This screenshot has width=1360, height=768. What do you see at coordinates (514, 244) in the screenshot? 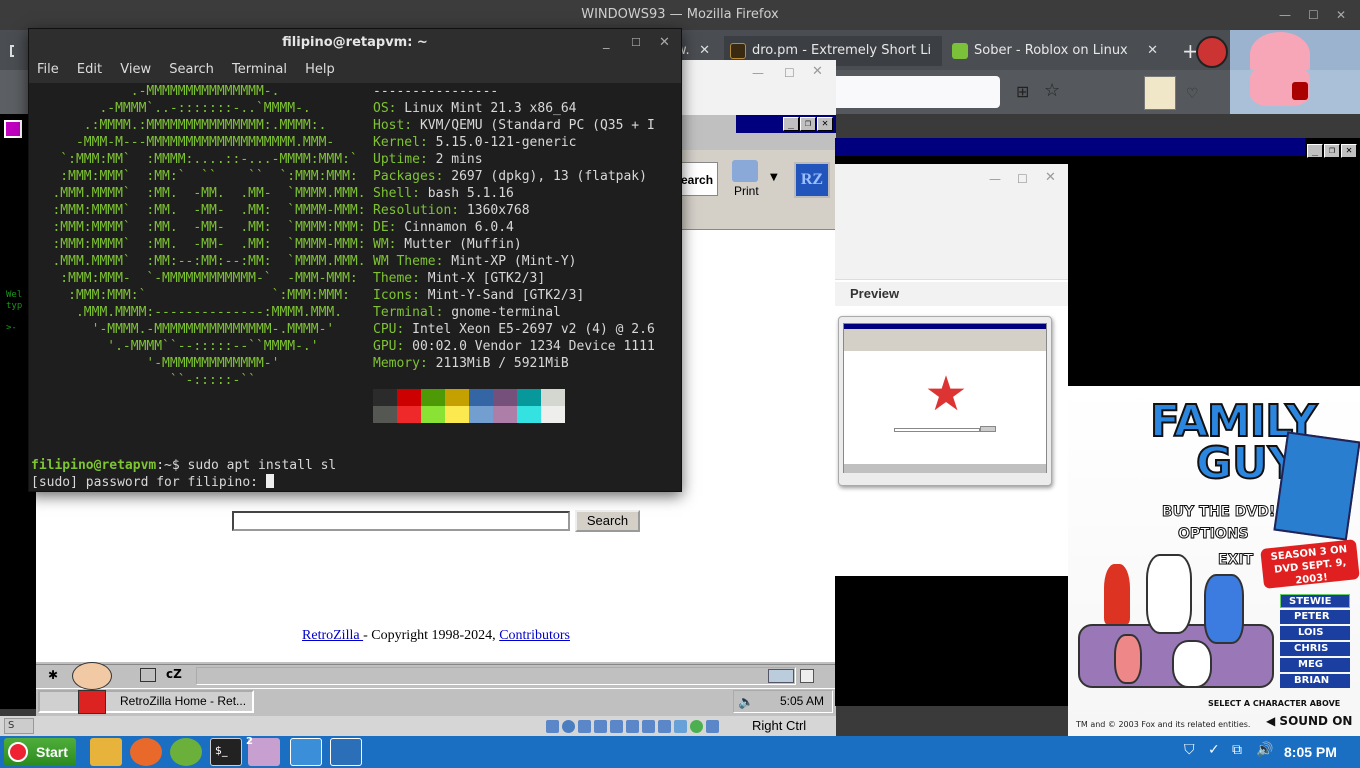
I see `info-row: WM: Mutter (Muffin)` at bounding box center [514, 244].